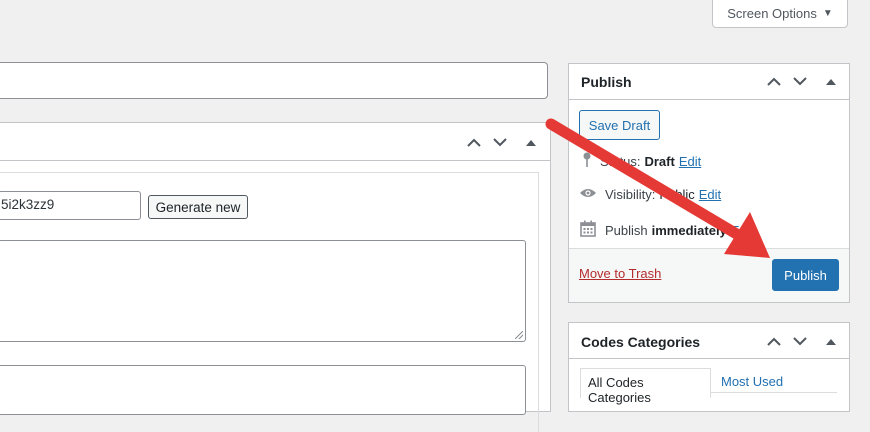  I want to click on schedule-label: Publish, so click(626, 230).